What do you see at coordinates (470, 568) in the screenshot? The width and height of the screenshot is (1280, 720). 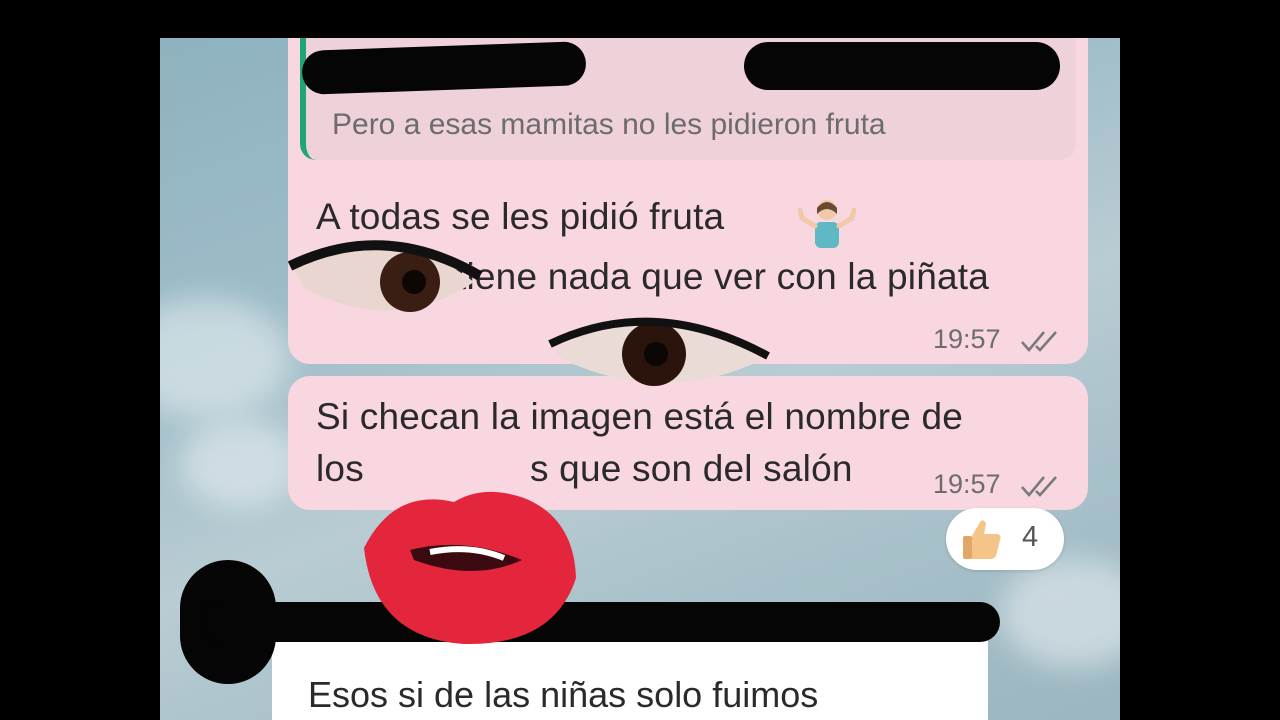 I see `lips-sticker` at bounding box center [470, 568].